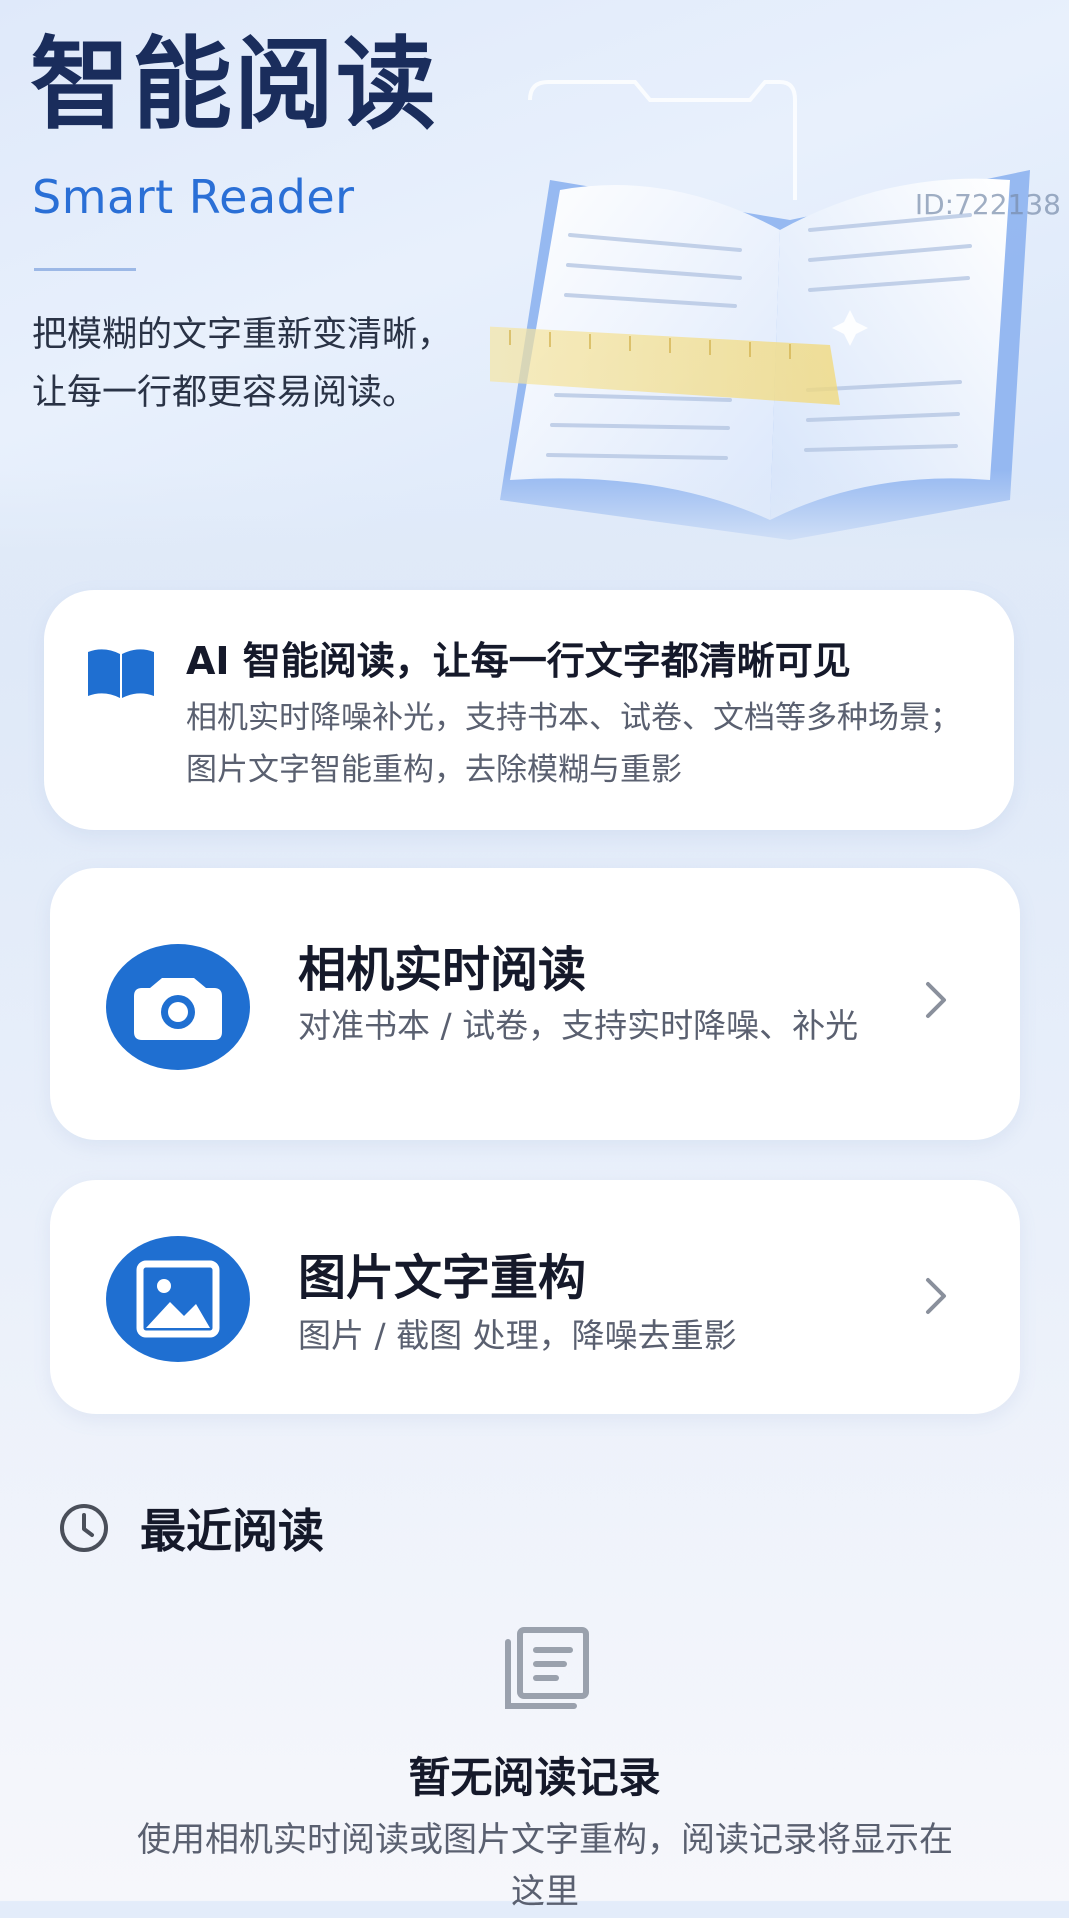 This screenshot has width=1069, height=1918. Describe the element at coordinates (193, 197) in the screenshot. I see `app-subtitle: Smart Reader` at that location.